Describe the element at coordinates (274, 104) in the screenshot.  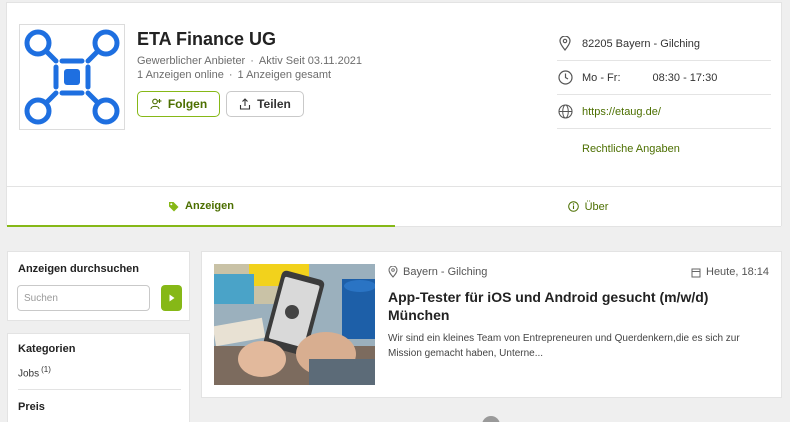
I see `share-label: Teilen` at that location.